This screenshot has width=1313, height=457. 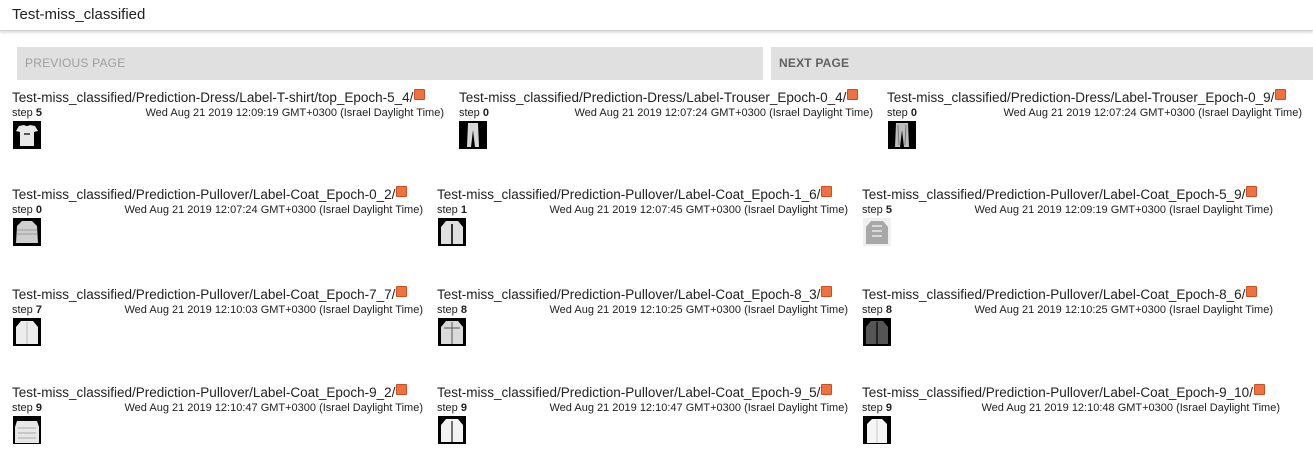 What do you see at coordinates (452, 210) in the screenshot?
I see `step-label: step 1` at bounding box center [452, 210].